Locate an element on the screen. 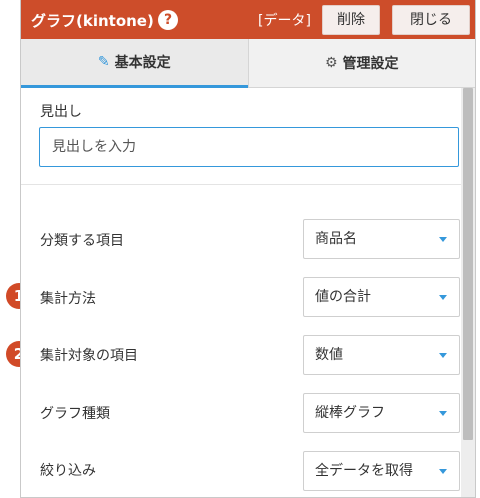  filter-label: 絞り込み is located at coordinates (68, 471).